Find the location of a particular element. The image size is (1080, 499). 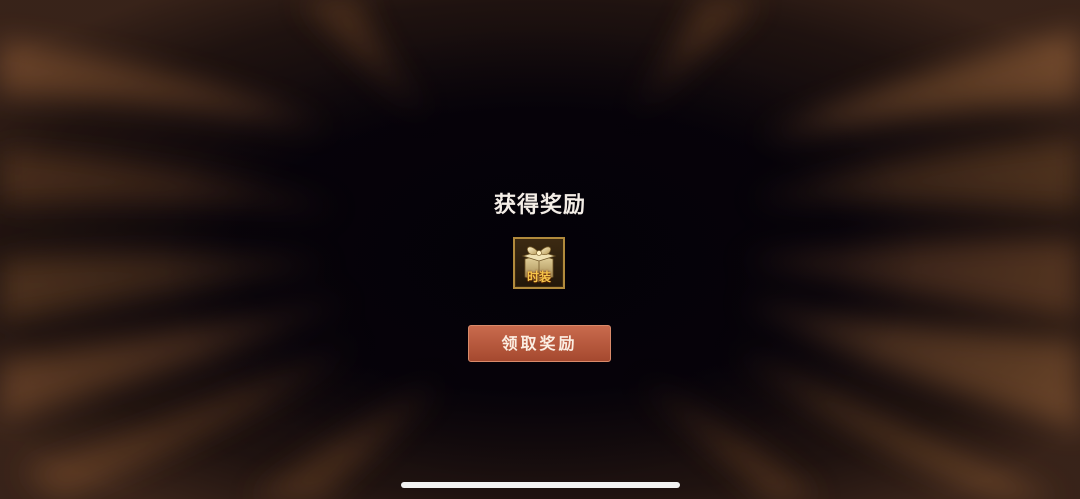

claim-reward-button: 领取奖励 is located at coordinates (539, 343).